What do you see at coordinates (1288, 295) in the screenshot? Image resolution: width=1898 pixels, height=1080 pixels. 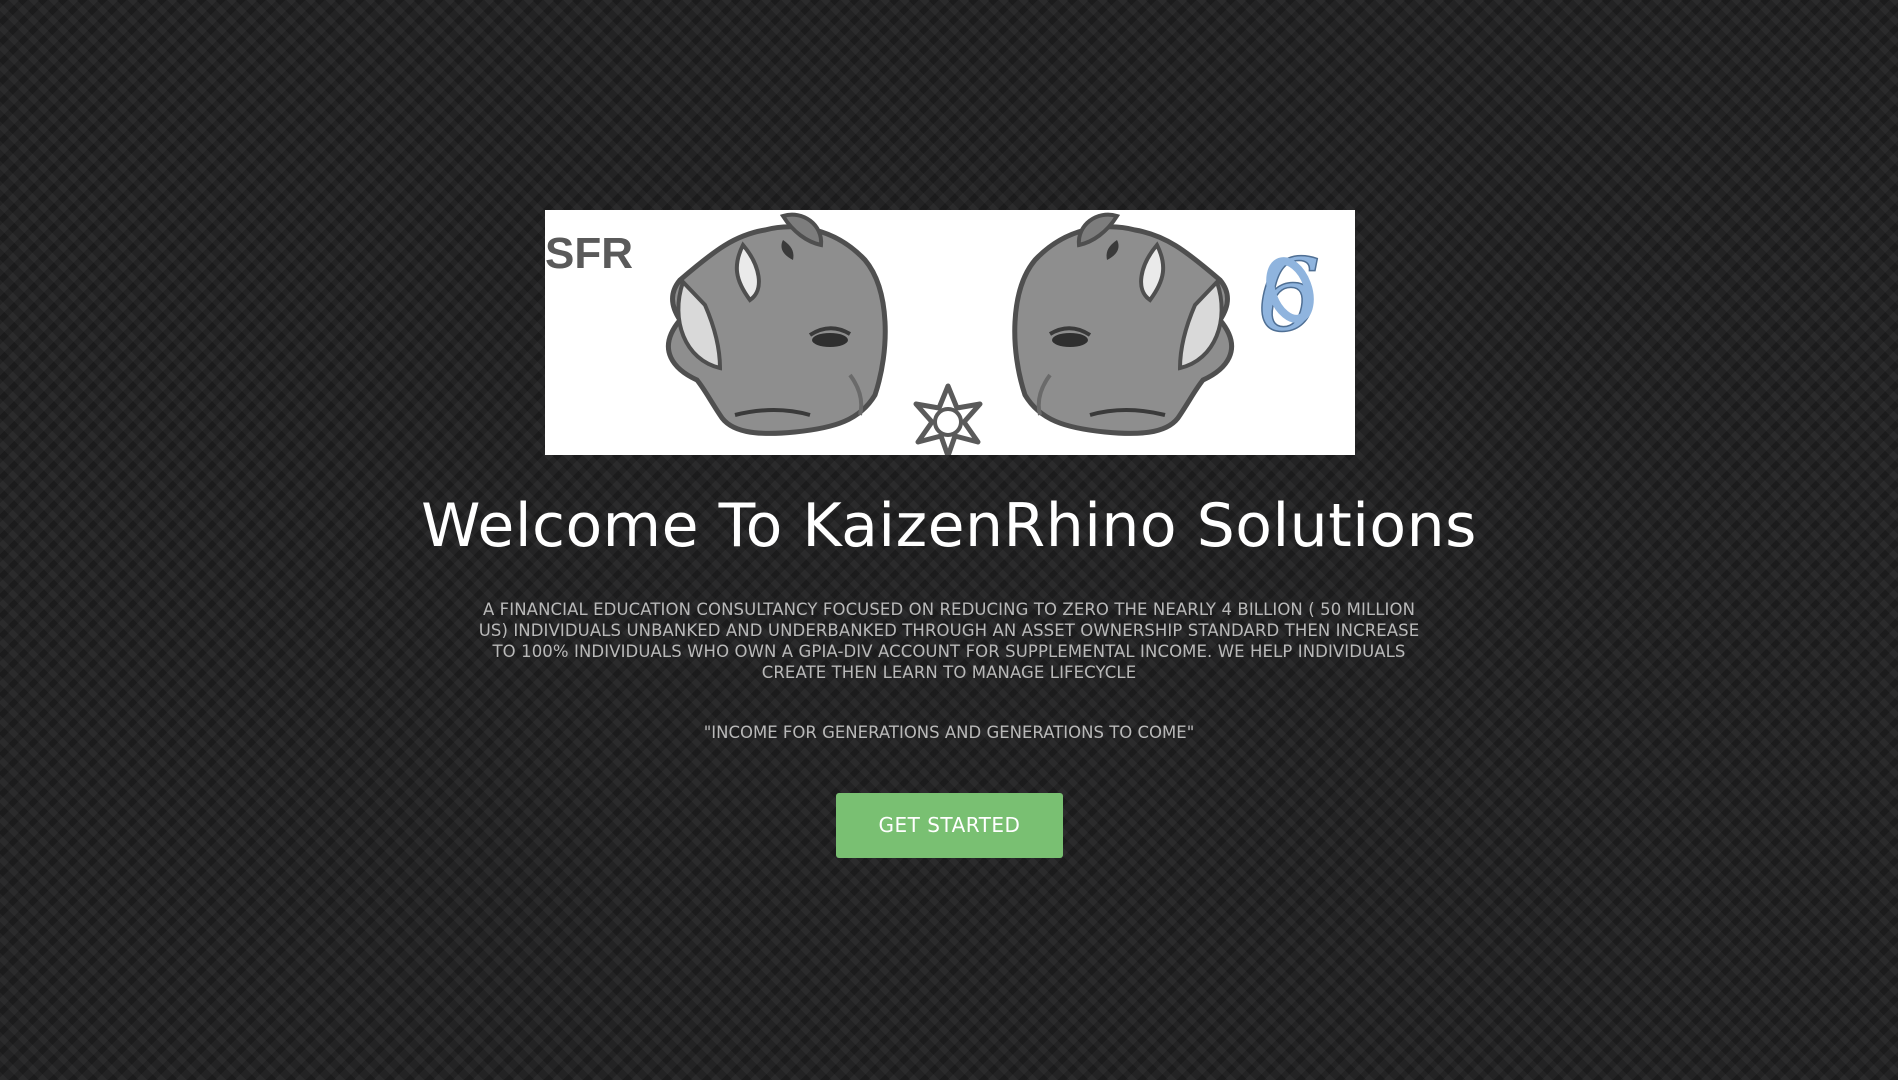 I see `monogram-icon: 6` at bounding box center [1288, 295].